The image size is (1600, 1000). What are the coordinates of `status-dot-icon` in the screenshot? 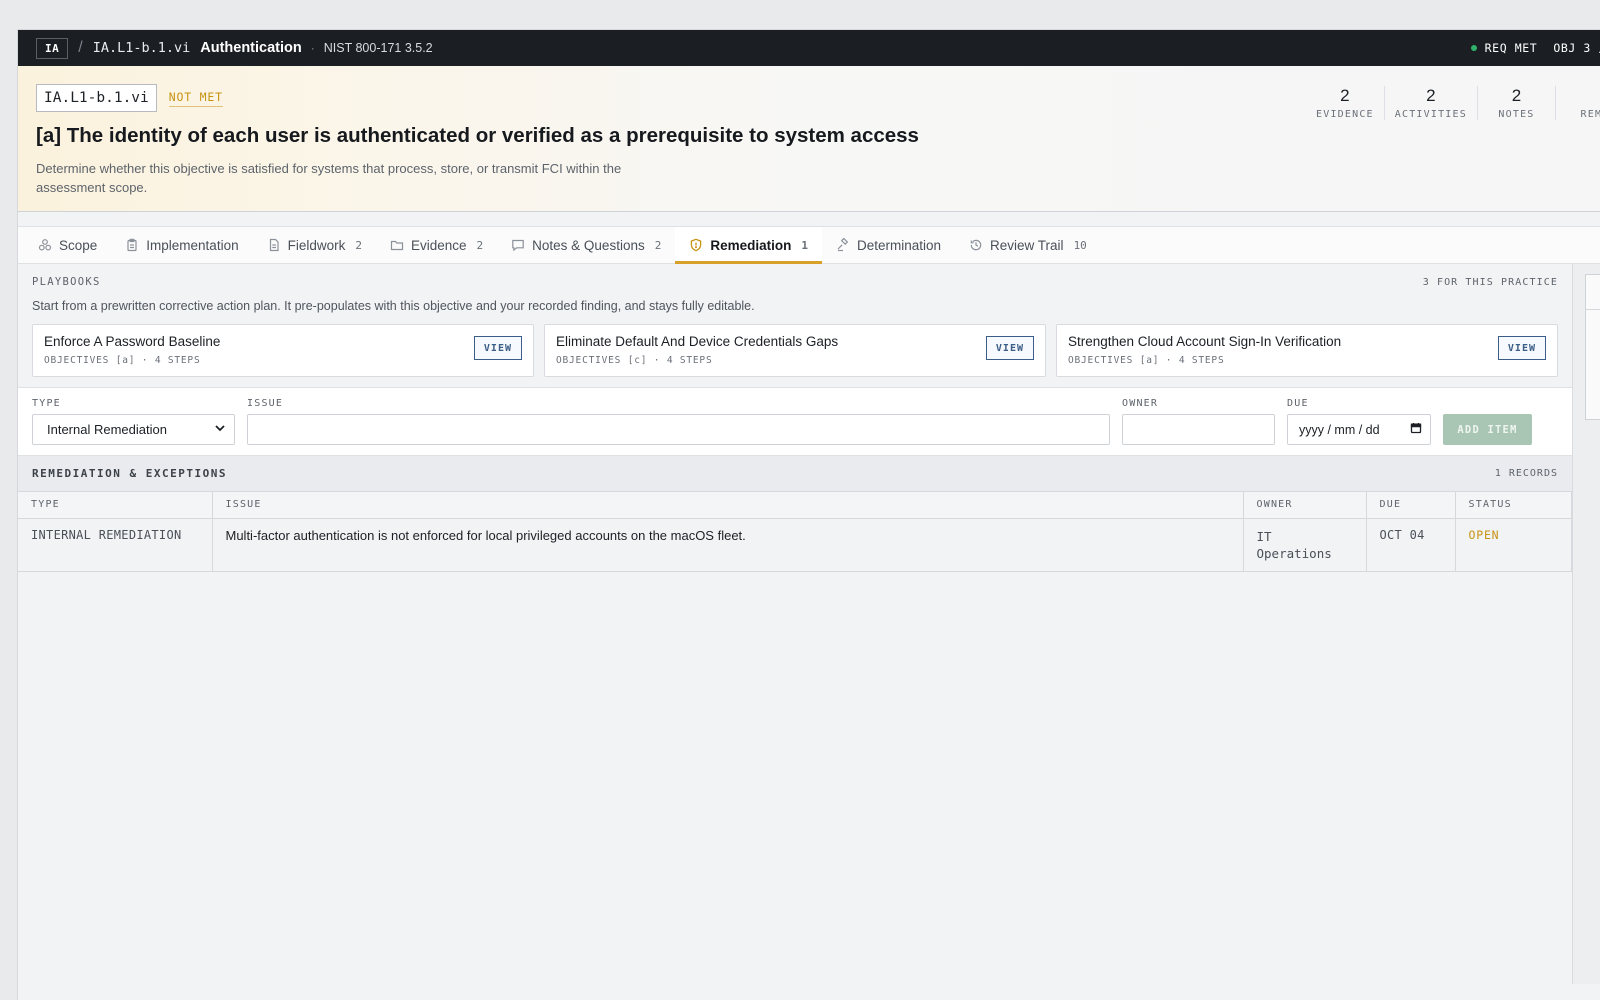 It's located at (1473, 48).